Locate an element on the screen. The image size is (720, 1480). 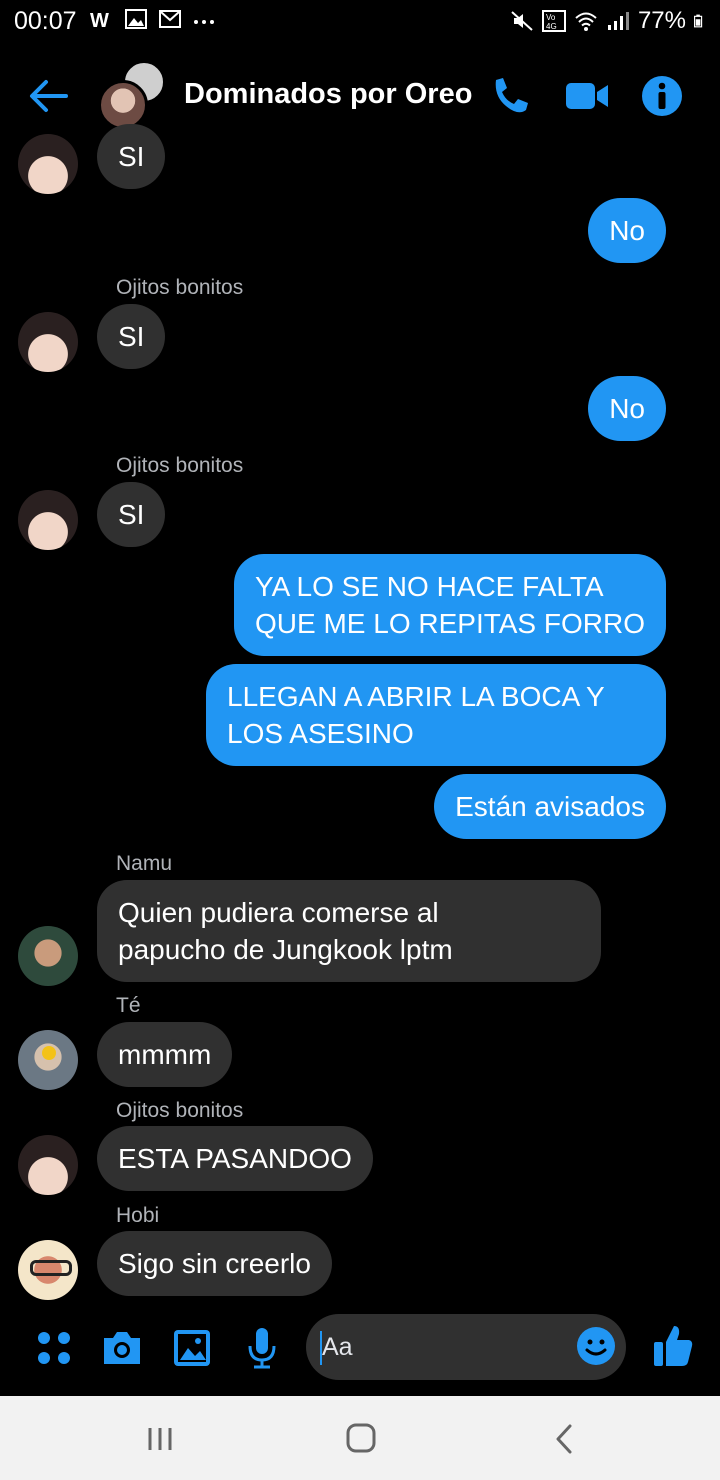
whatsapp-icon: W is located at coordinates (99, 20).